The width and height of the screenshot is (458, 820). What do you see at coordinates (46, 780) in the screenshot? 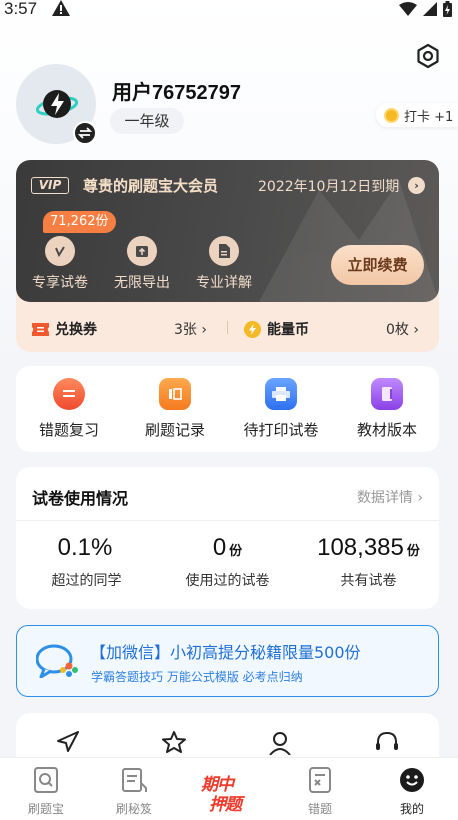
I see `search-doc-icon` at bounding box center [46, 780].